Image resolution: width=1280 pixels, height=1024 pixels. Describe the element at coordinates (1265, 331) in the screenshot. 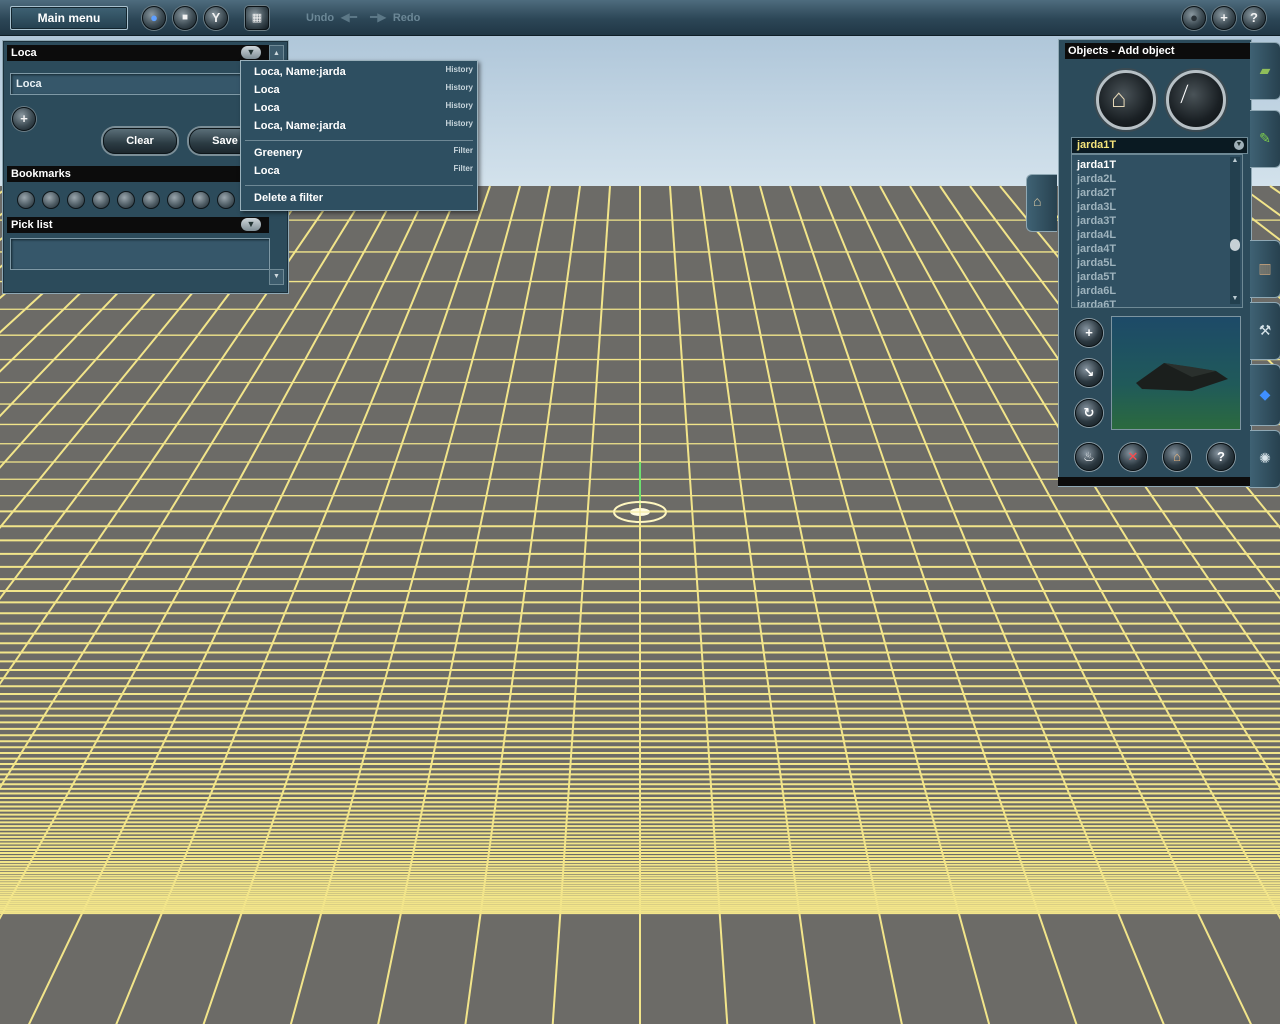

I see `tab-tools: ⚒` at that location.